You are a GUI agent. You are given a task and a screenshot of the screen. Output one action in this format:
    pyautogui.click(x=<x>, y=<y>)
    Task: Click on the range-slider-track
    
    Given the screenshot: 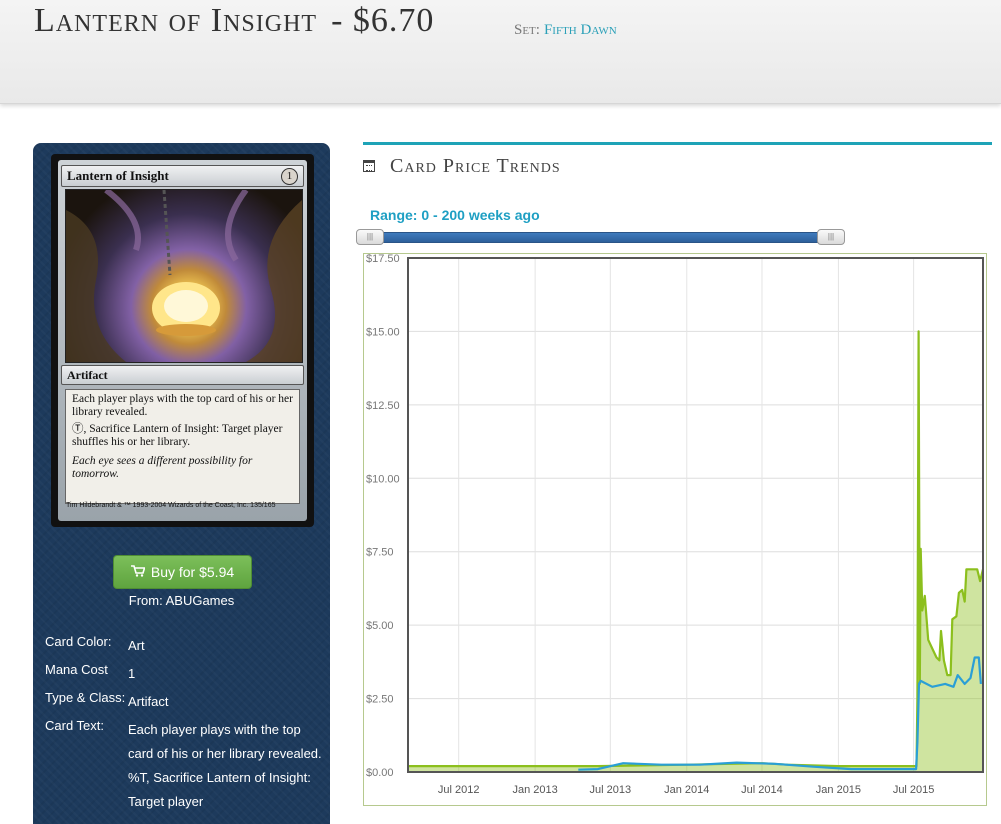 What is the action you would take?
    pyautogui.click(x=598, y=237)
    